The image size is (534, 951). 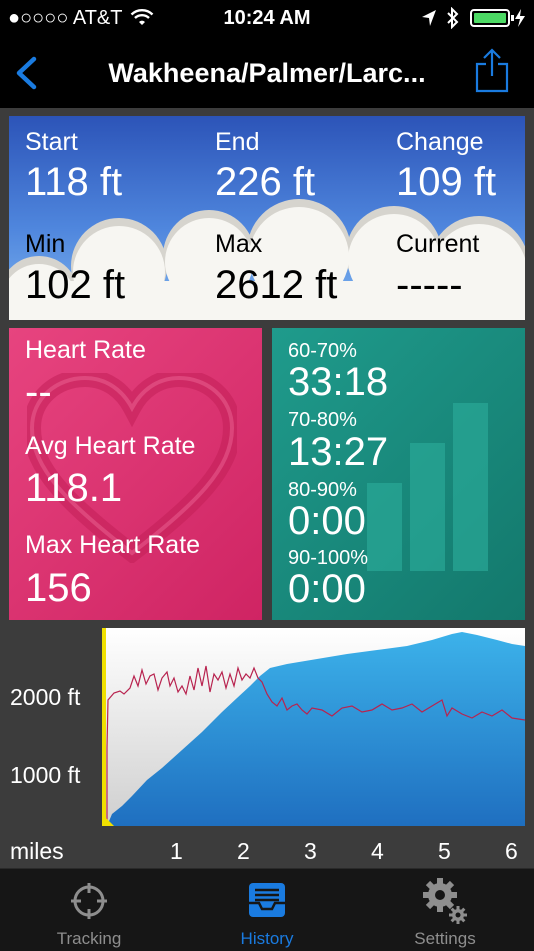 I want to click on tab-tracking-label: Tracking, so click(x=89, y=938).